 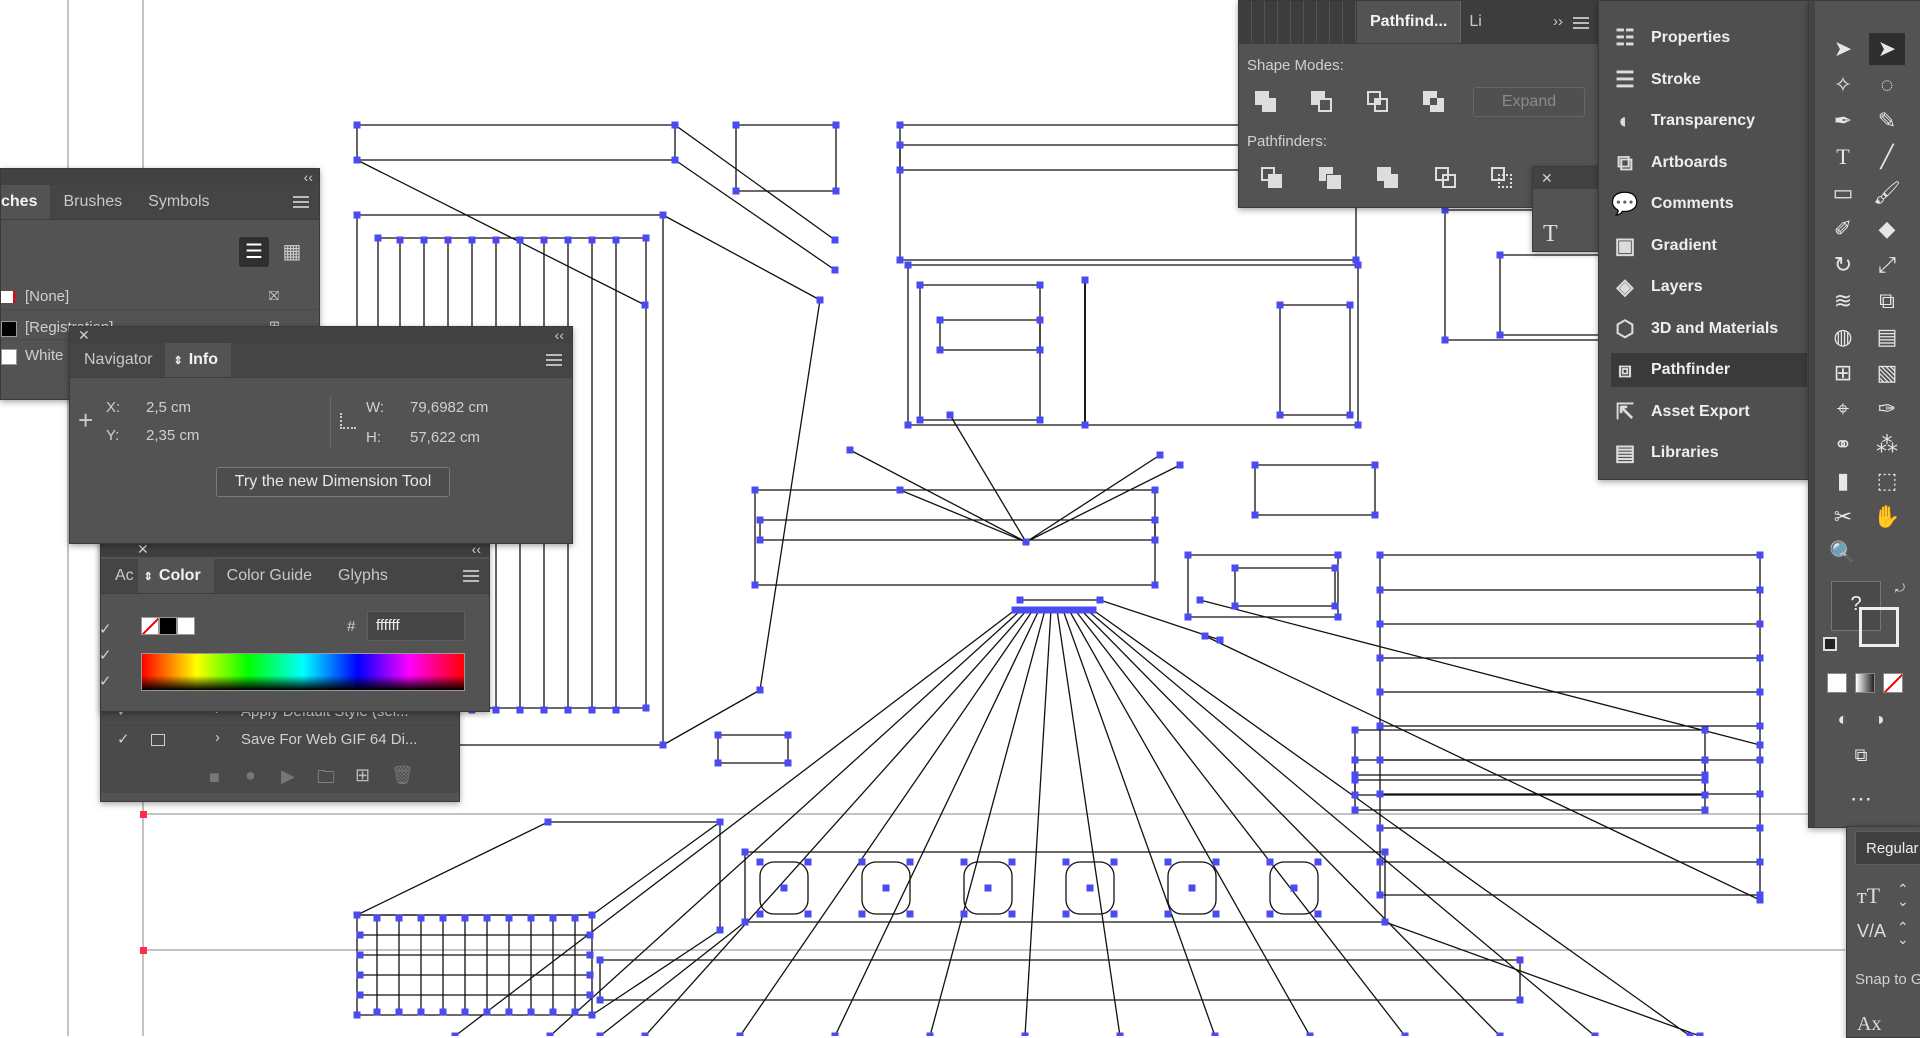 What do you see at coordinates (1274, 180) in the screenshot?
I see `divide-button` at bounding box center [1274, 180].